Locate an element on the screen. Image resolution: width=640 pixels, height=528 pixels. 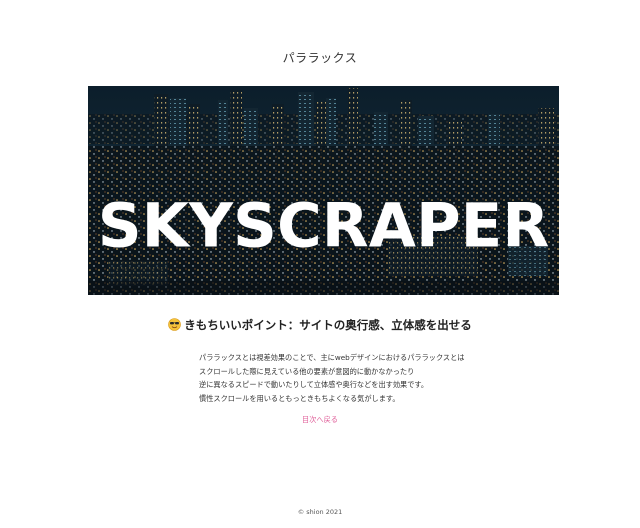
hero-overlay-text: SKYSCRAPER is located at coordinates (323, 226).